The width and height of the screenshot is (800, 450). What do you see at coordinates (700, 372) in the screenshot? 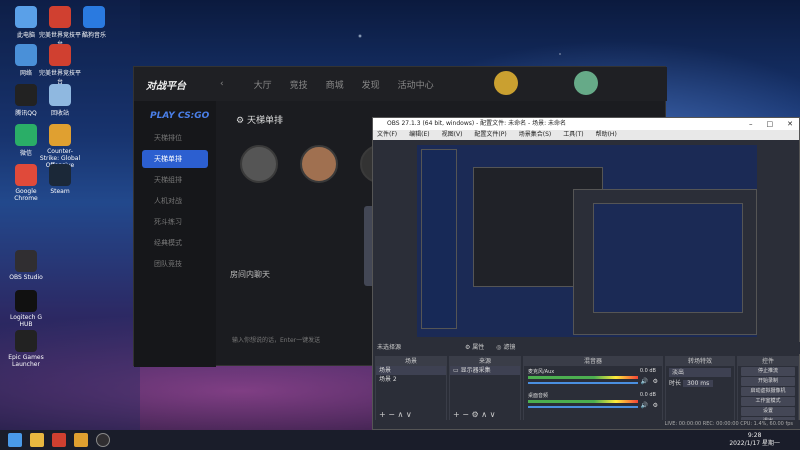
I see `transition-select: 淡出` at bounding box center [700, 372].